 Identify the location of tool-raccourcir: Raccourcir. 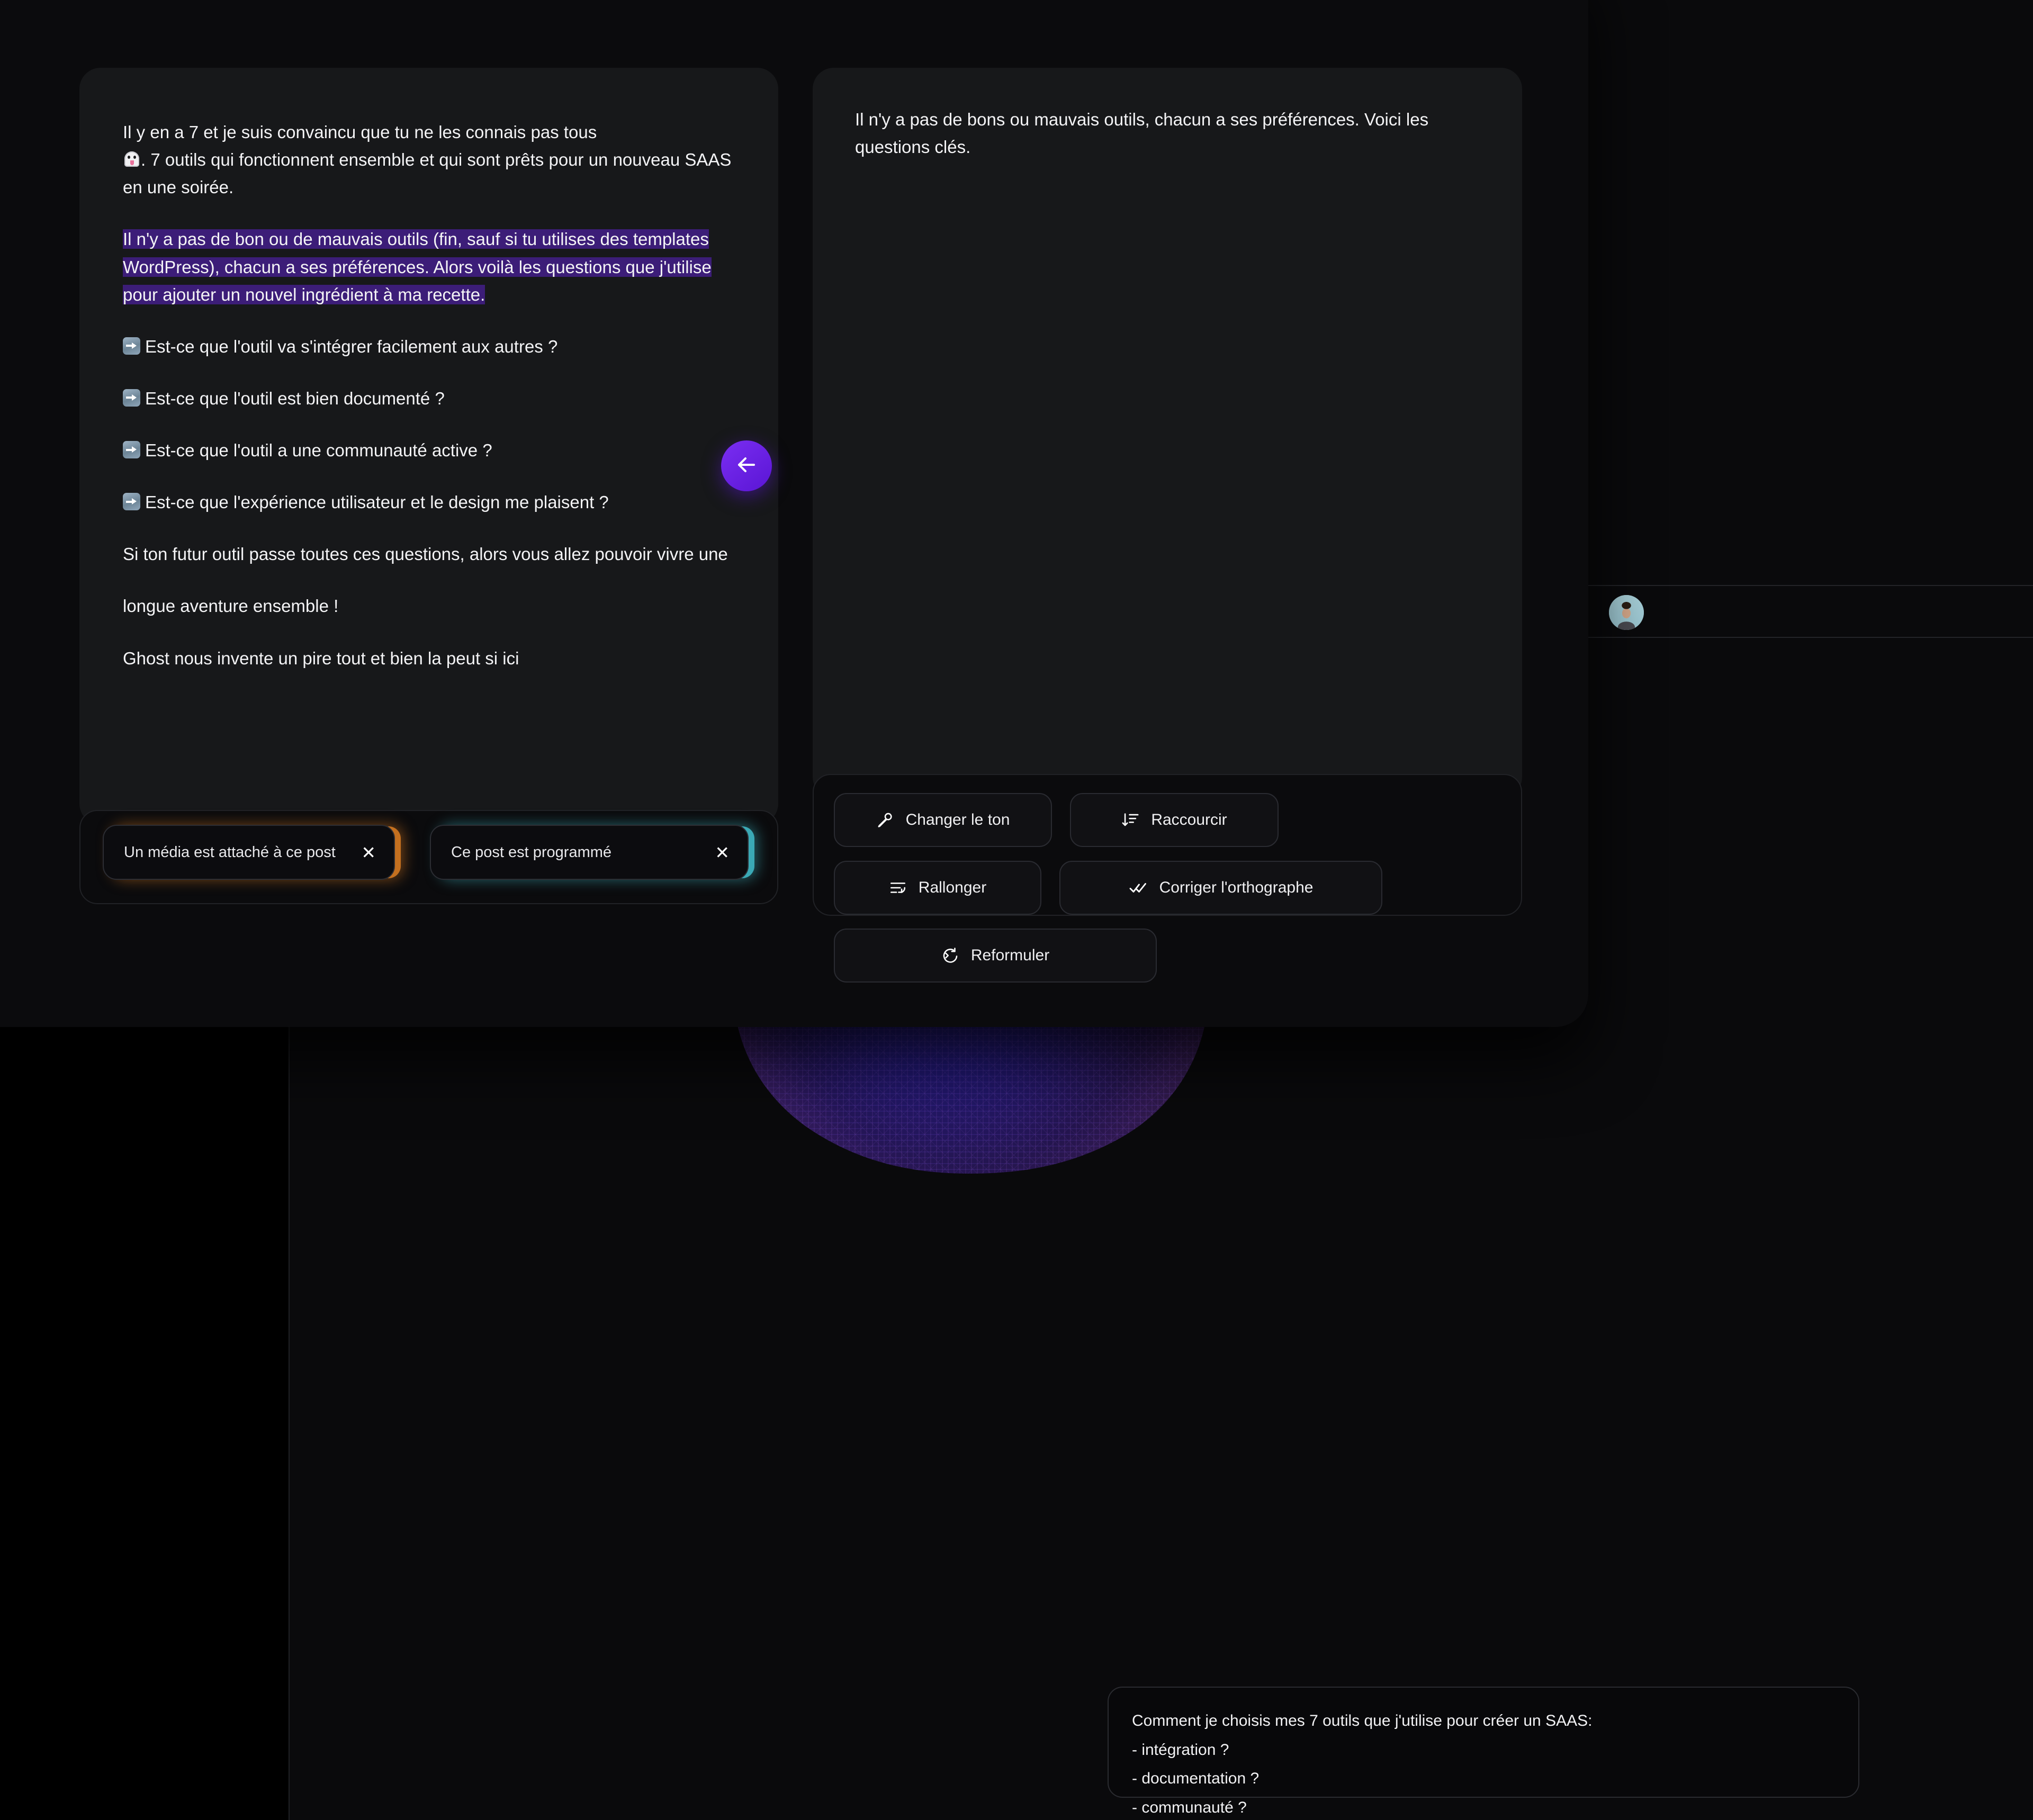
(1174, 820).